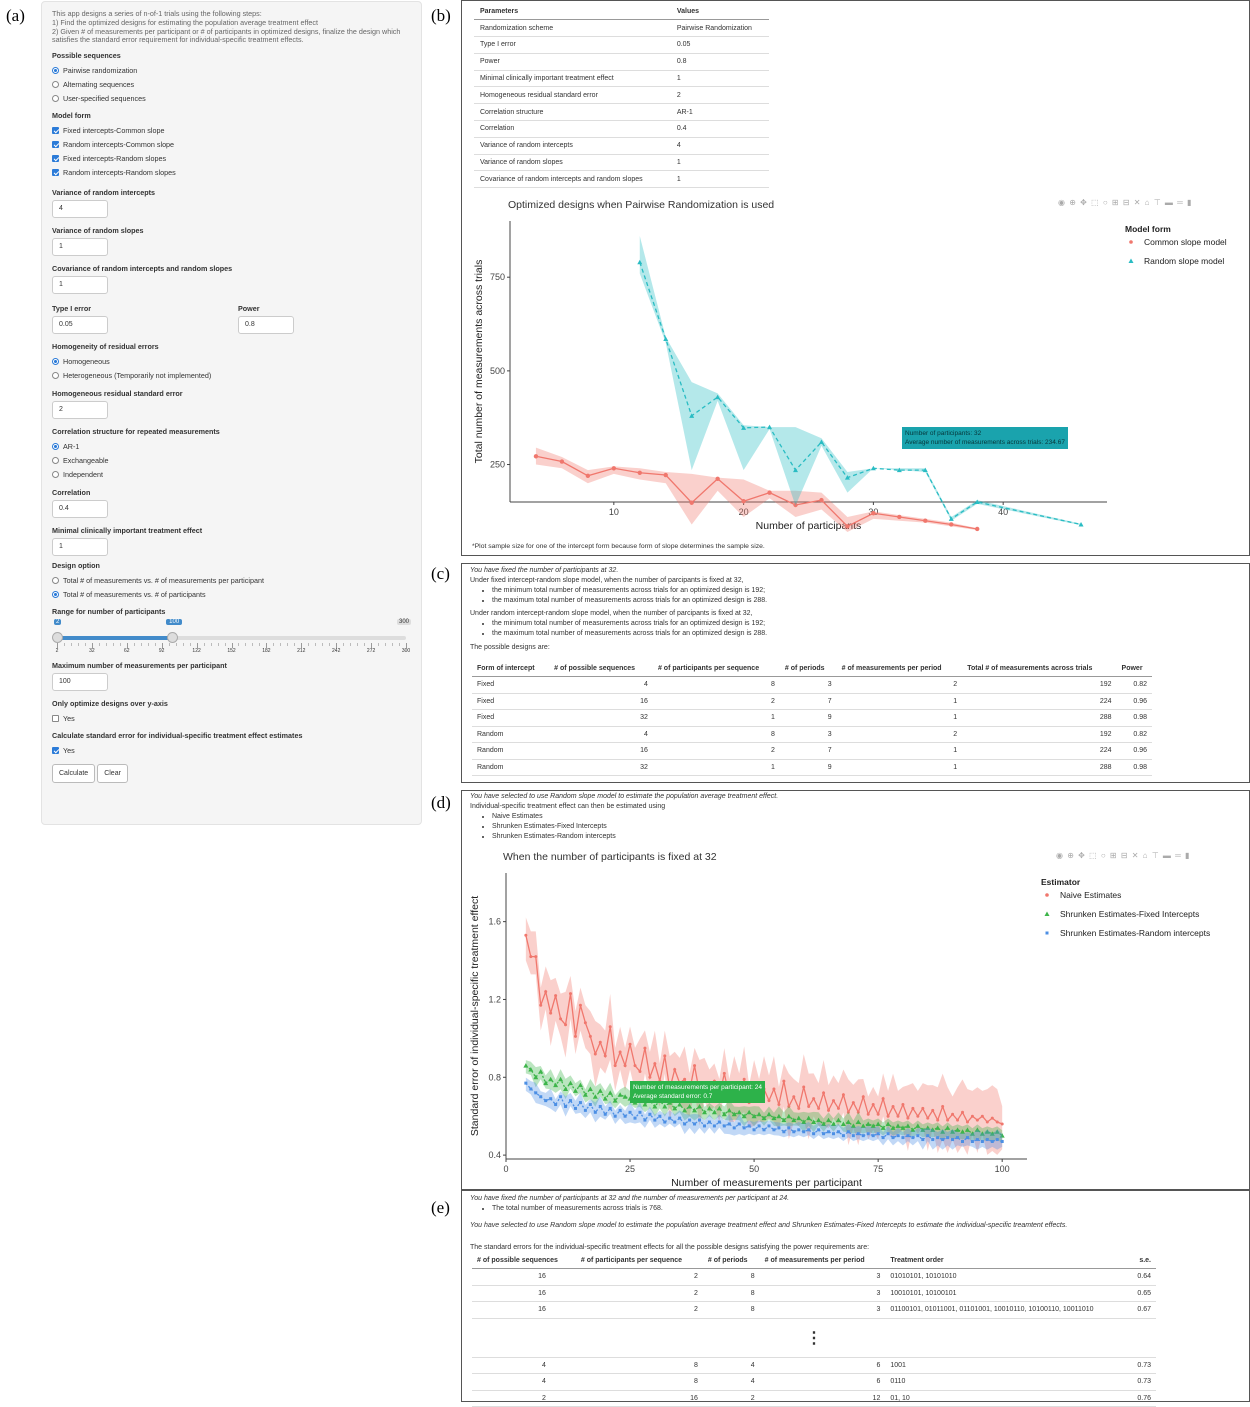 The height and width of the screenshot is (1407, 1250). What do you see at coordinates (74, 774) in the screenshot?
I see `calculate-button: Calculate` at bounding box center [74, 774].